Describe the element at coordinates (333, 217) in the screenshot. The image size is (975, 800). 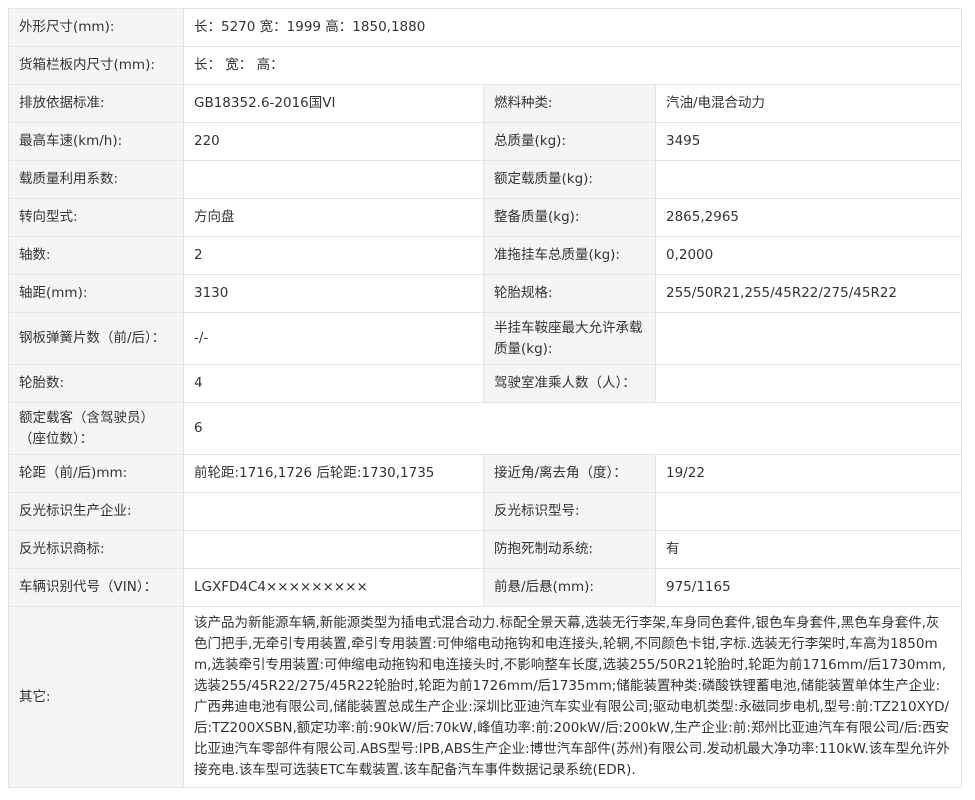
I see `spec-value: 方向盘` at that location.